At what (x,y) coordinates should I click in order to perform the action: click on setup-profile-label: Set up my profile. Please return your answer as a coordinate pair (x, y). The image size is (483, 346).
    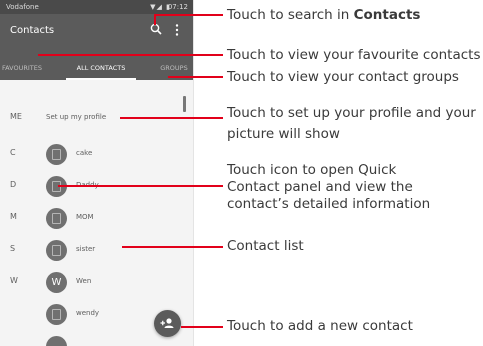
    Looking at the image, I should click on (76, 117).